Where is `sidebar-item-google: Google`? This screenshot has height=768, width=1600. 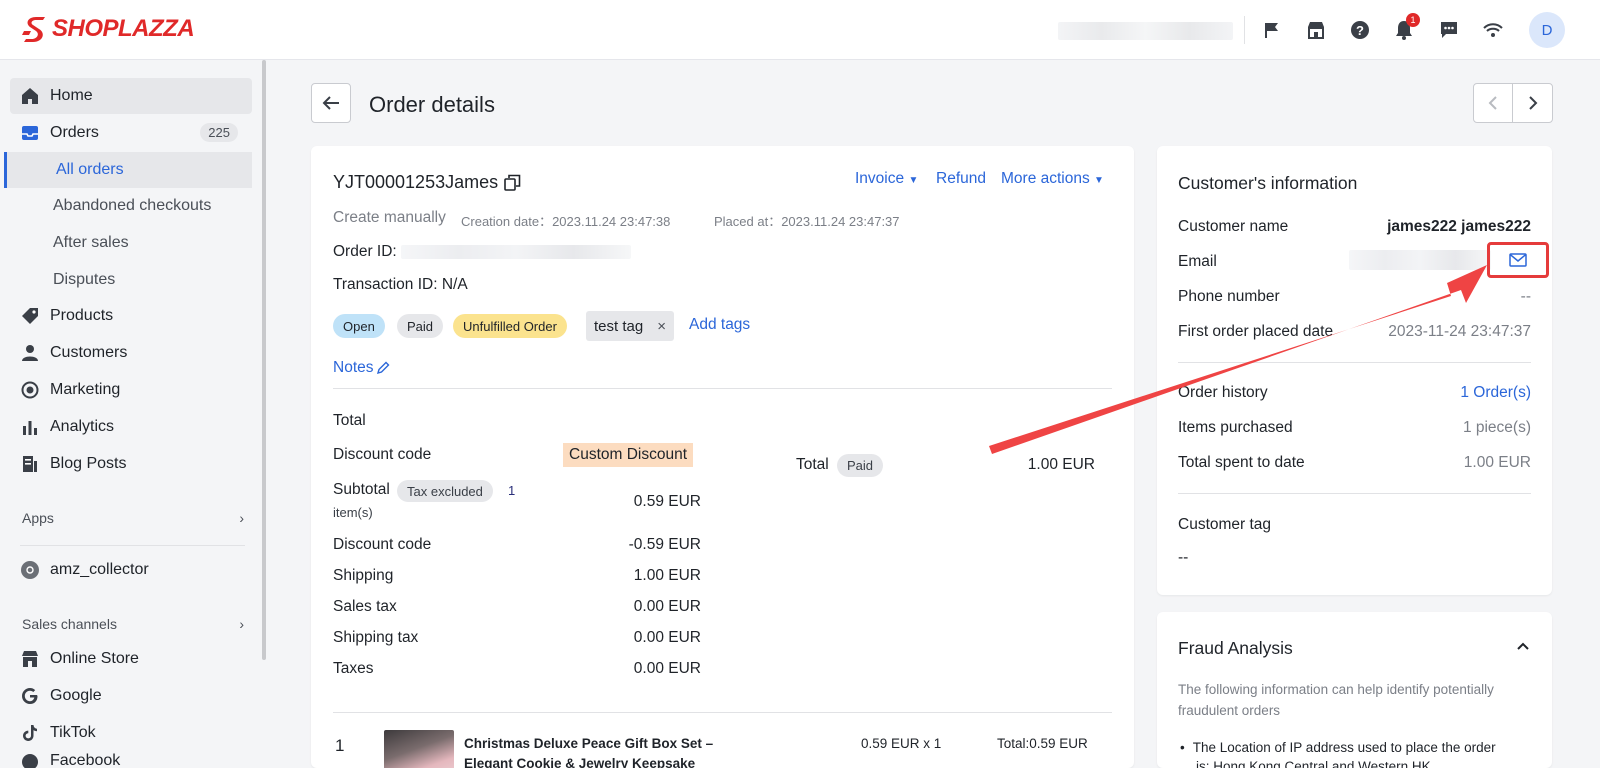
sidebar-item-google: Google is located at coordinates (131, 696).